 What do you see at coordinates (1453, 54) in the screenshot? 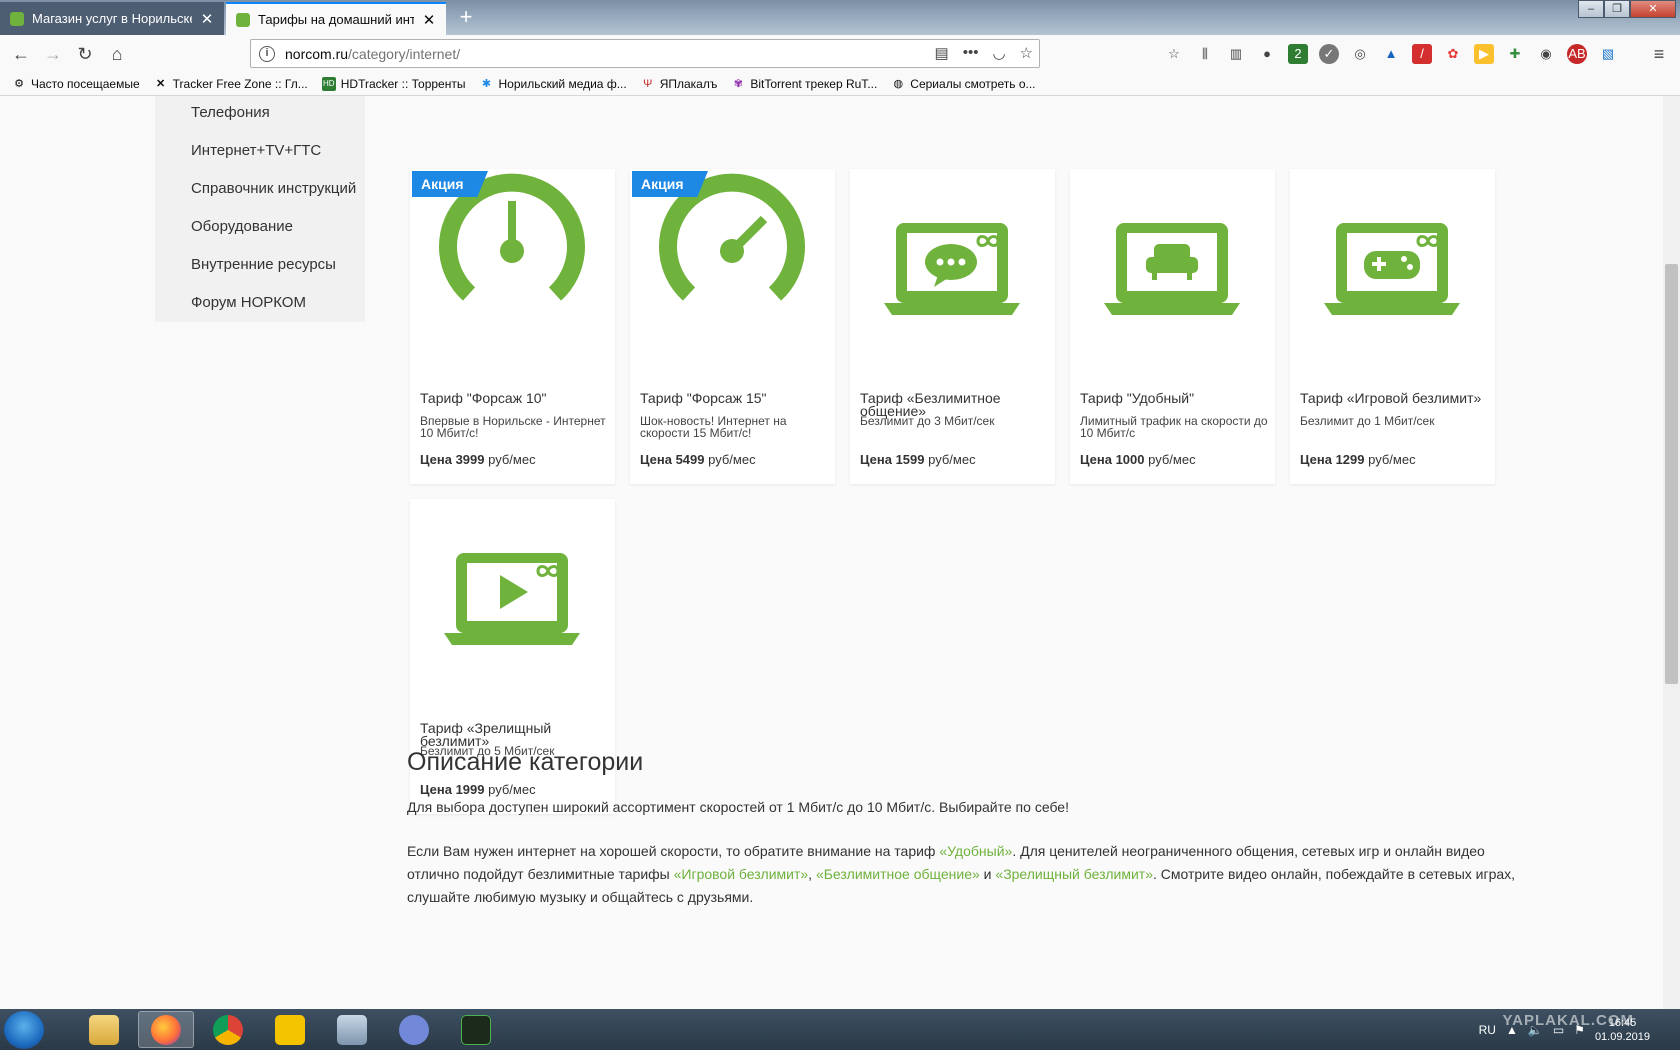
I see `extension-flower-icon: ✿` at bounding box center [1453, 54].